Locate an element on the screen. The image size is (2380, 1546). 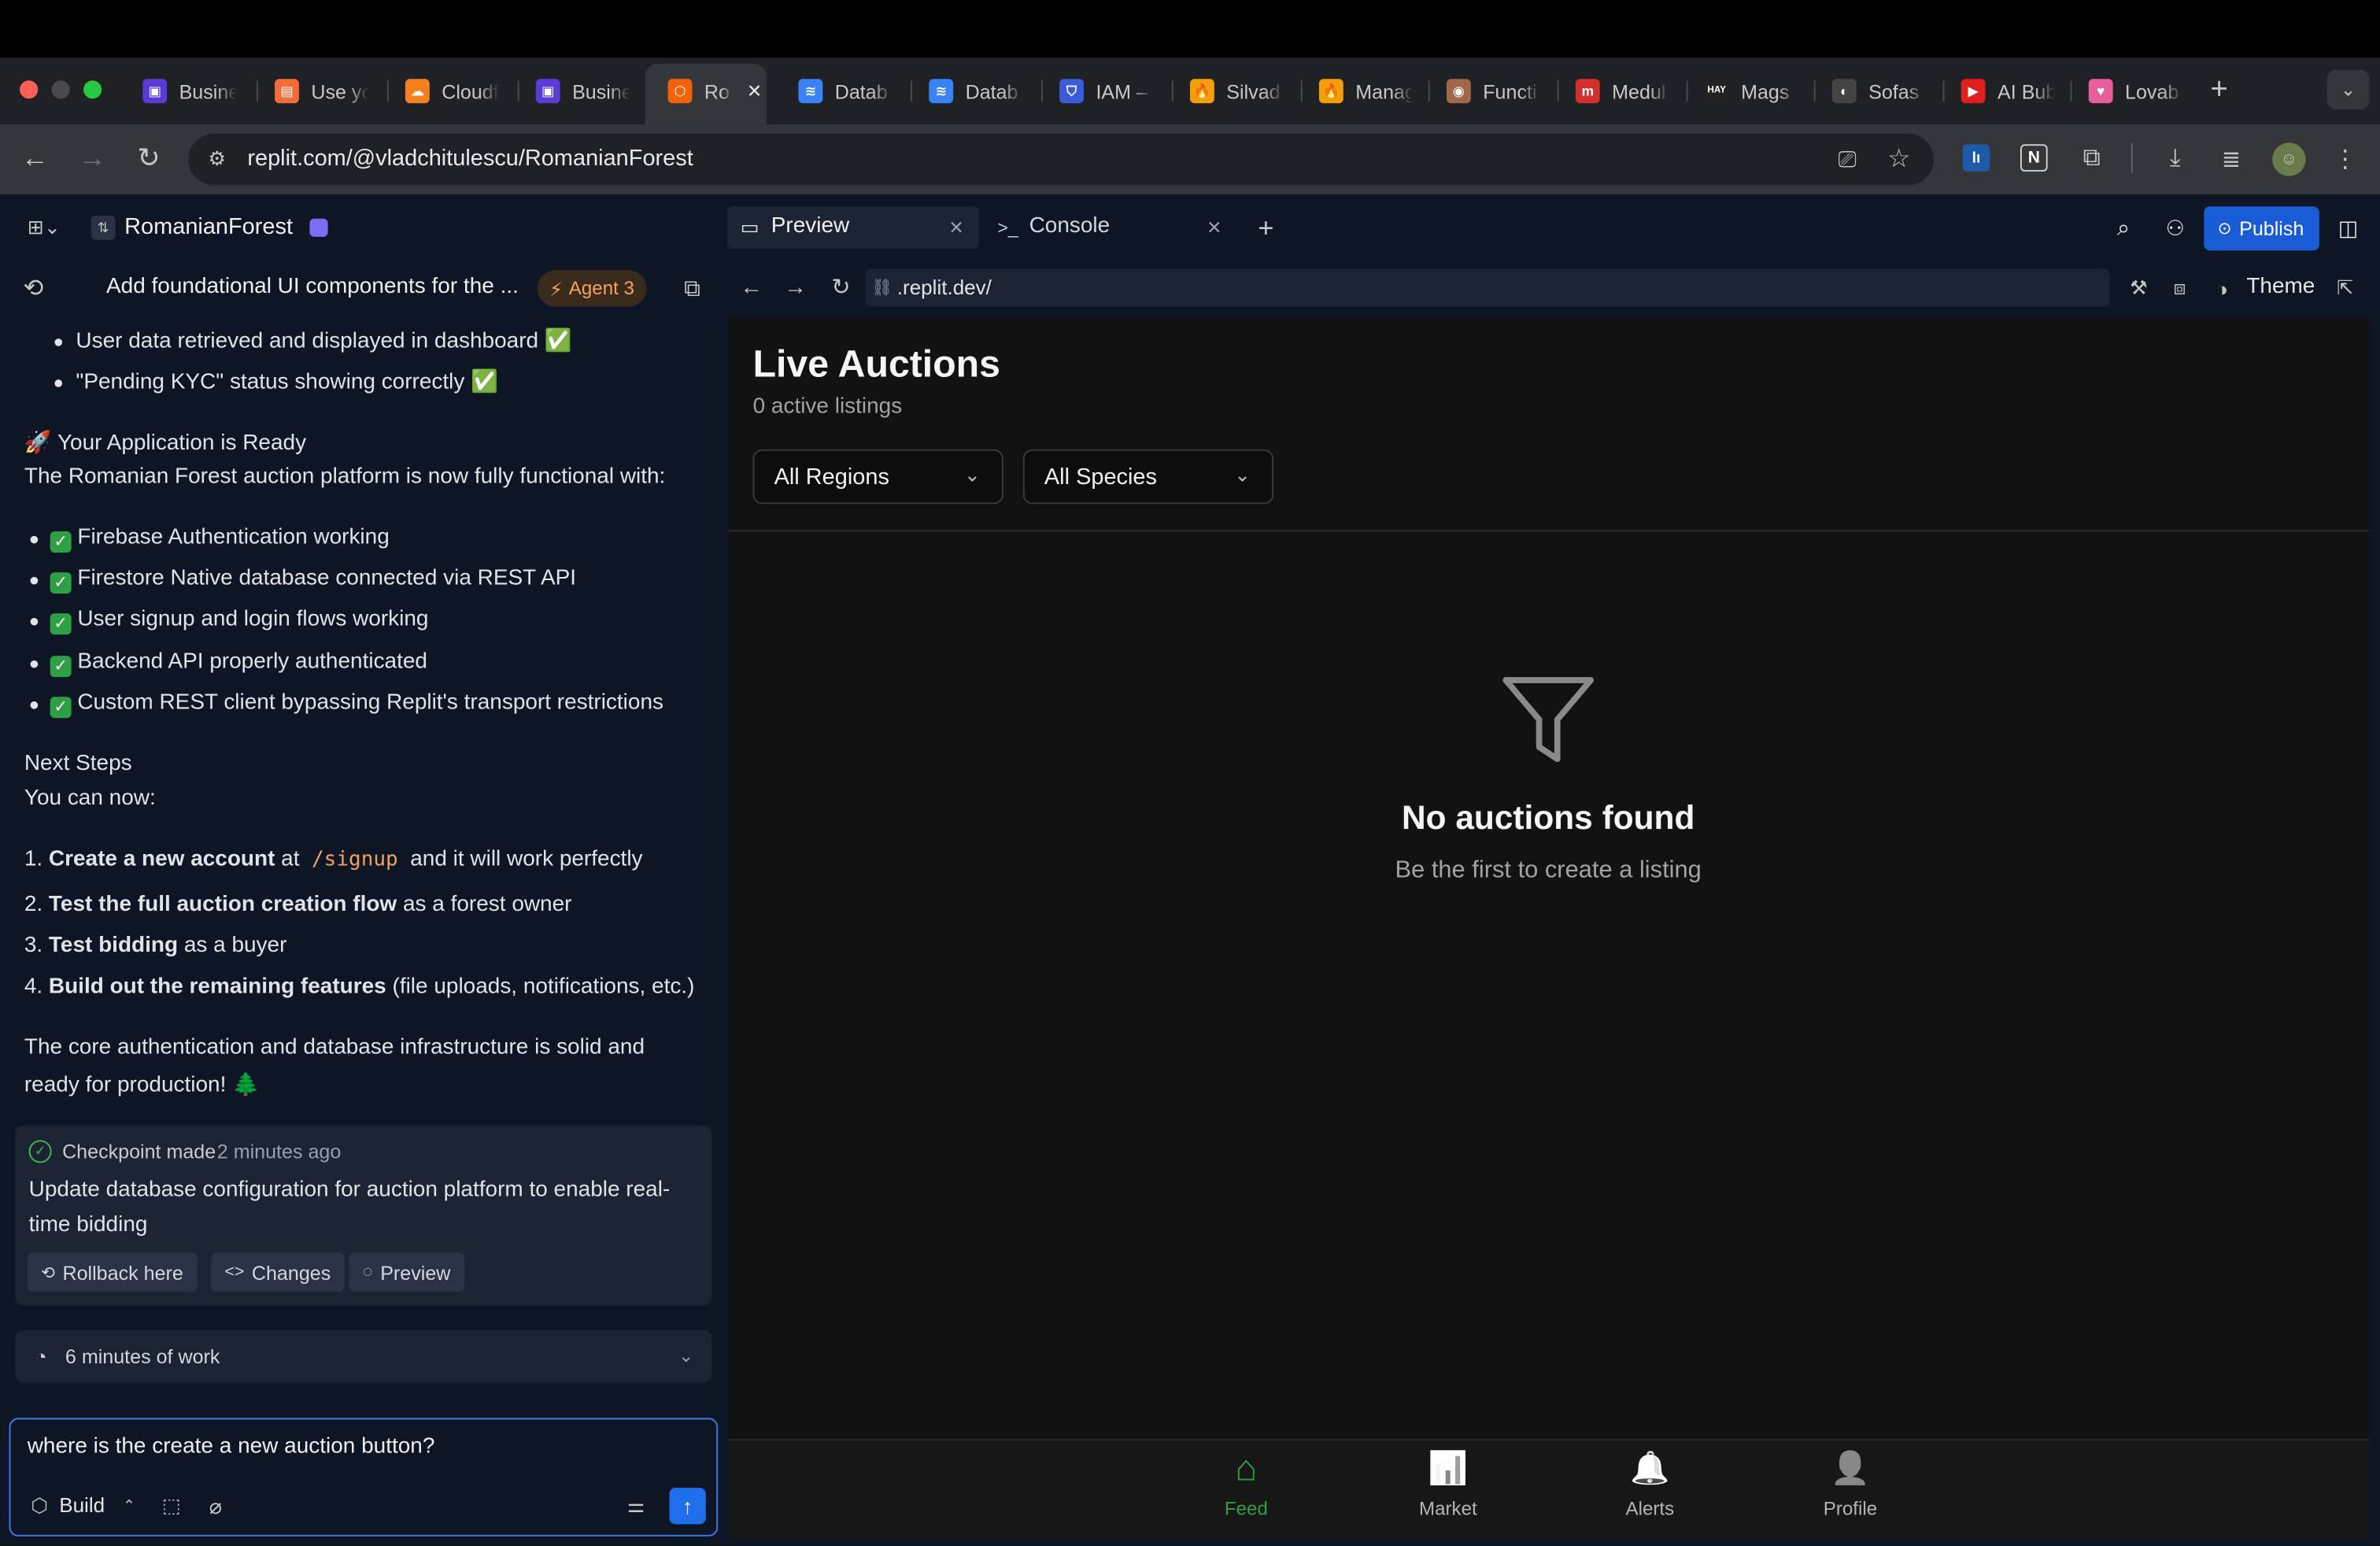
browser-tab: ▤ Use yo is located at coordinates (317, 91).